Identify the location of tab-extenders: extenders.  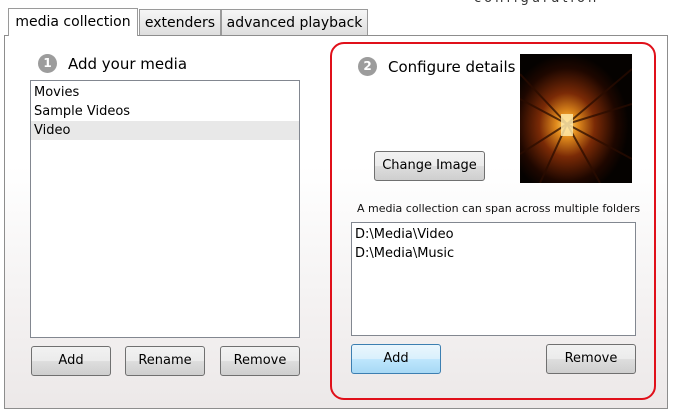
(180, 22).